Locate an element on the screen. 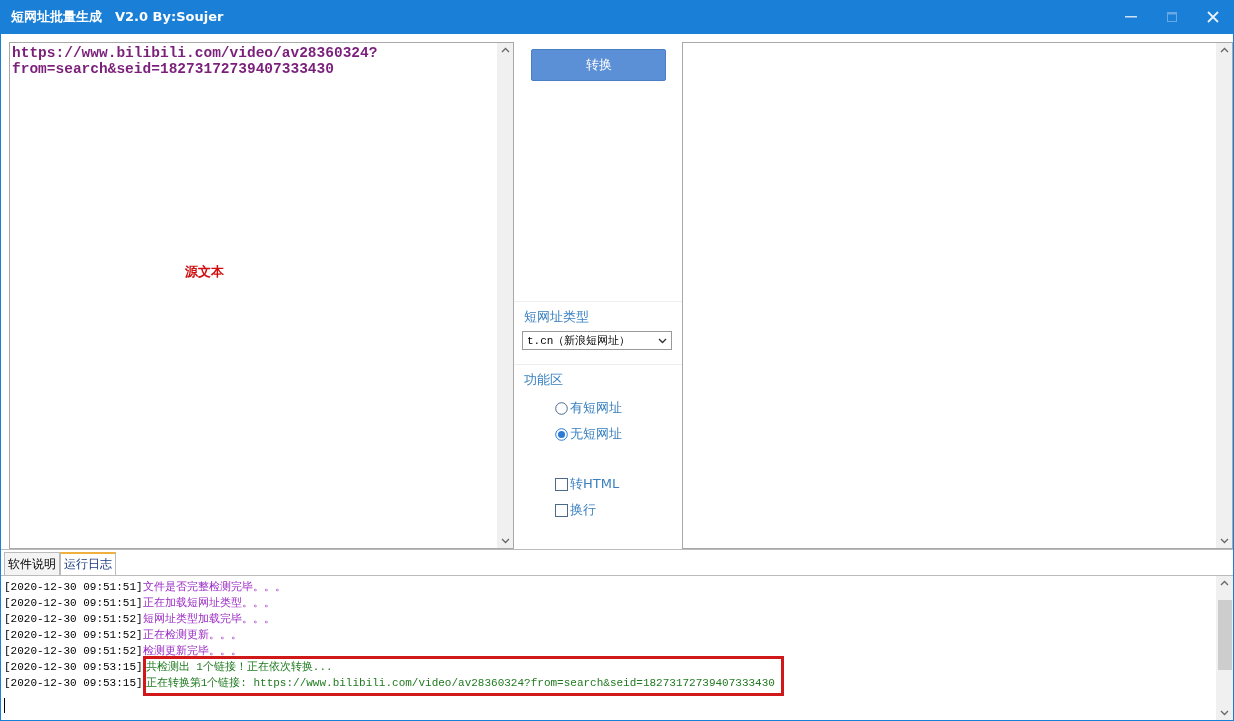 The height and width of the screenshot is (721, 1234). close-icon is located at coordinates (1213, 17).